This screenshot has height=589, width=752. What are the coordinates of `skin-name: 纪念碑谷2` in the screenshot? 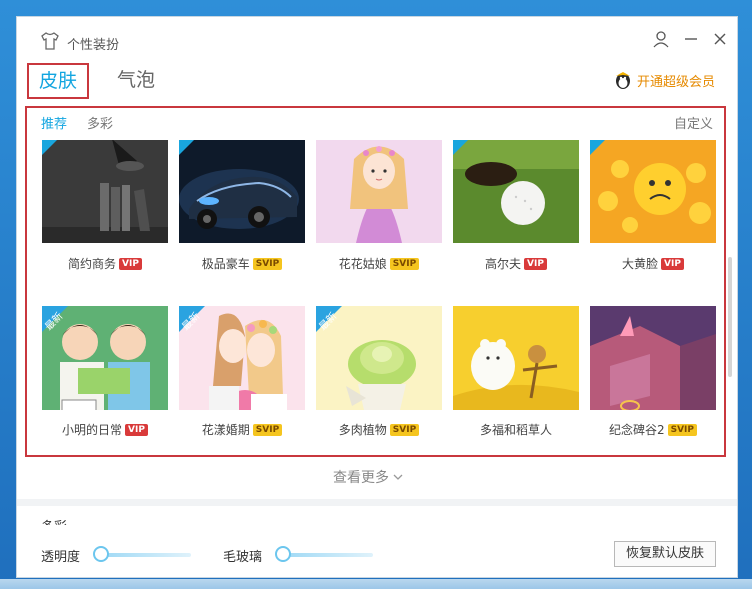 It's located at (636, 430).